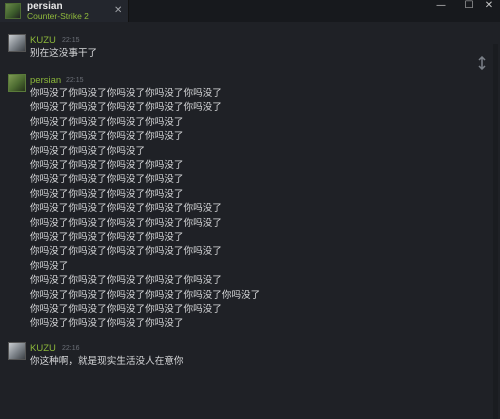 Image resolution: width=500 pixels, height=419 pixels. What do you see at coordinates (118, 10) in the screenshot?
I see `tab-close-icon: ✕` at bounding box center [118, 10].